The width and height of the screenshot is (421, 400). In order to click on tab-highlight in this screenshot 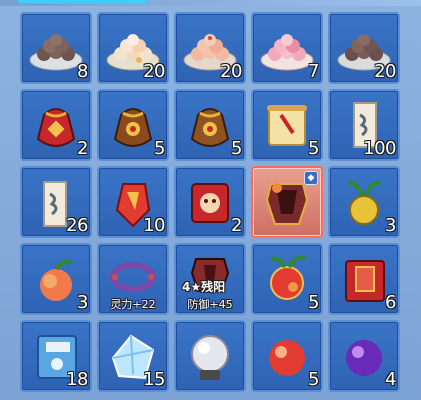, I will do `click(83, 1)`.